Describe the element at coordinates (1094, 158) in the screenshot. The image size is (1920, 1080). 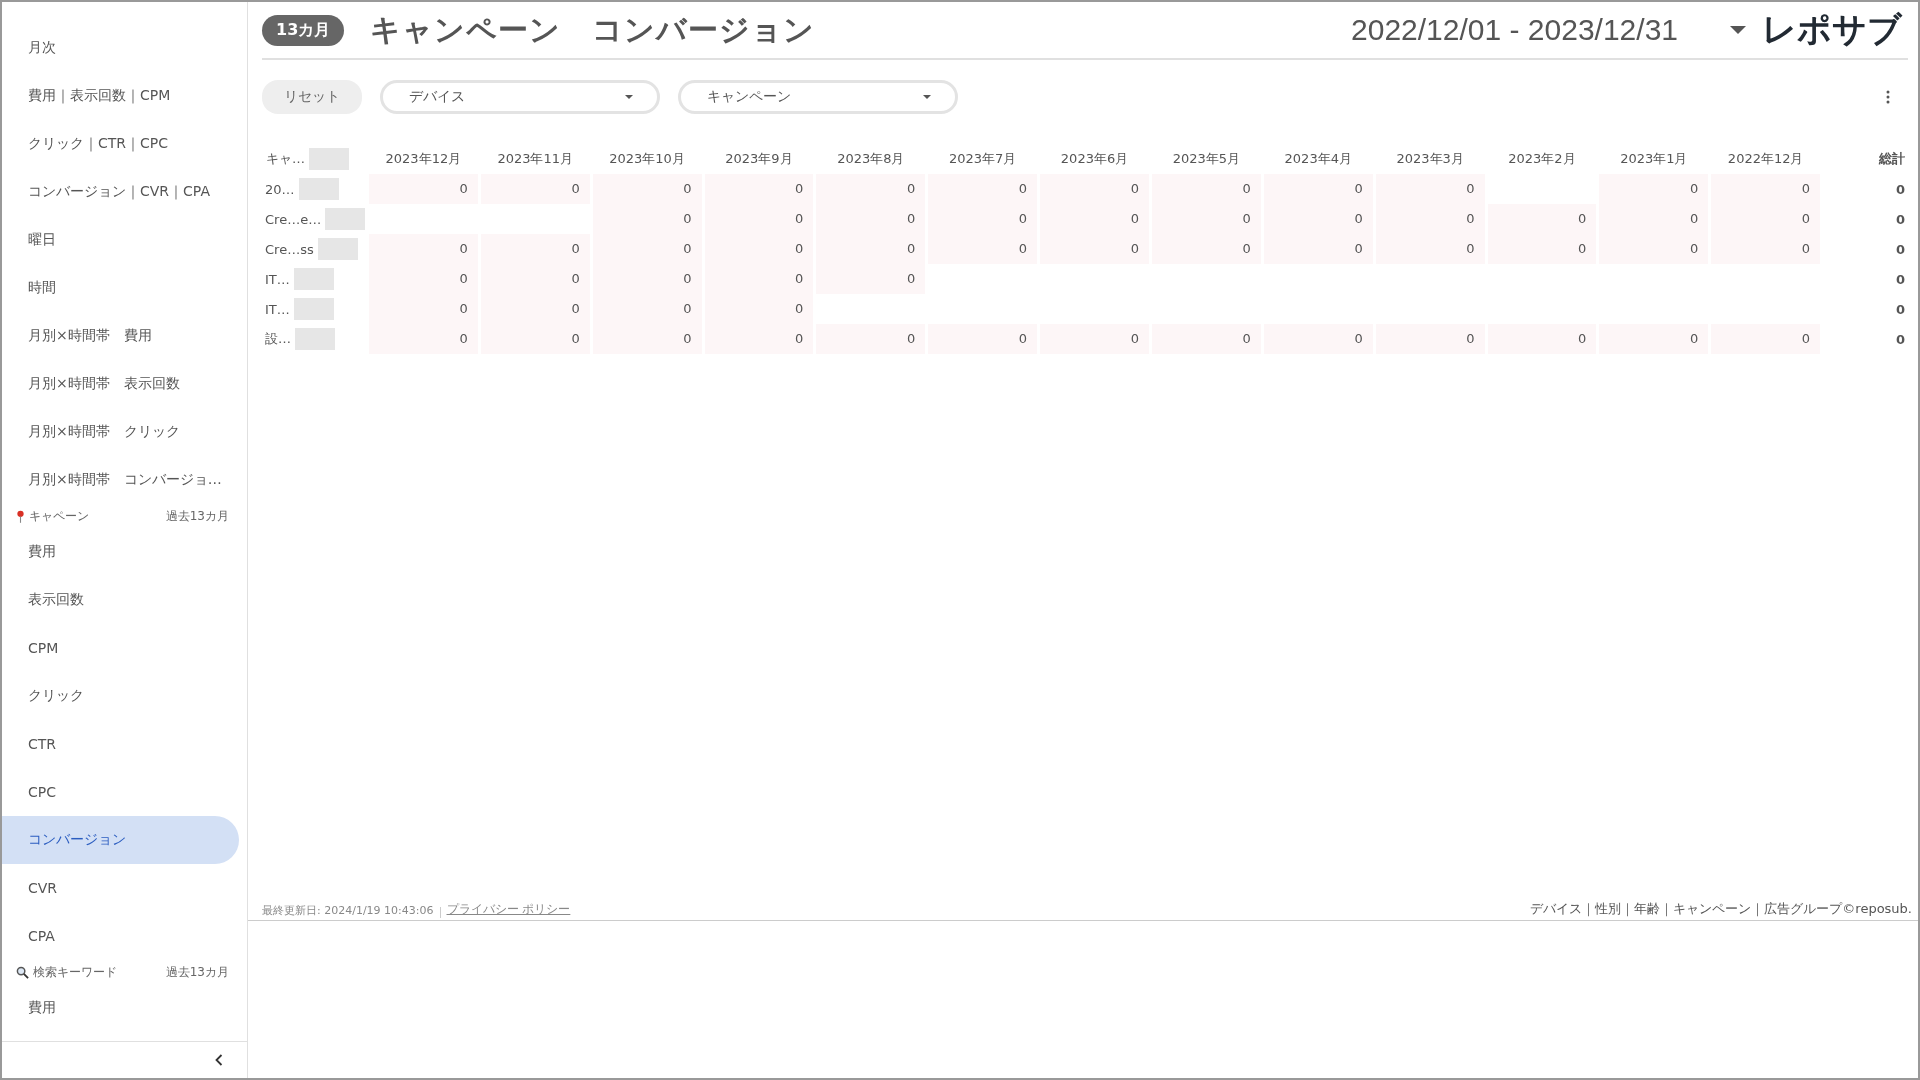
I see `column-header: 2023年6月` at that location.